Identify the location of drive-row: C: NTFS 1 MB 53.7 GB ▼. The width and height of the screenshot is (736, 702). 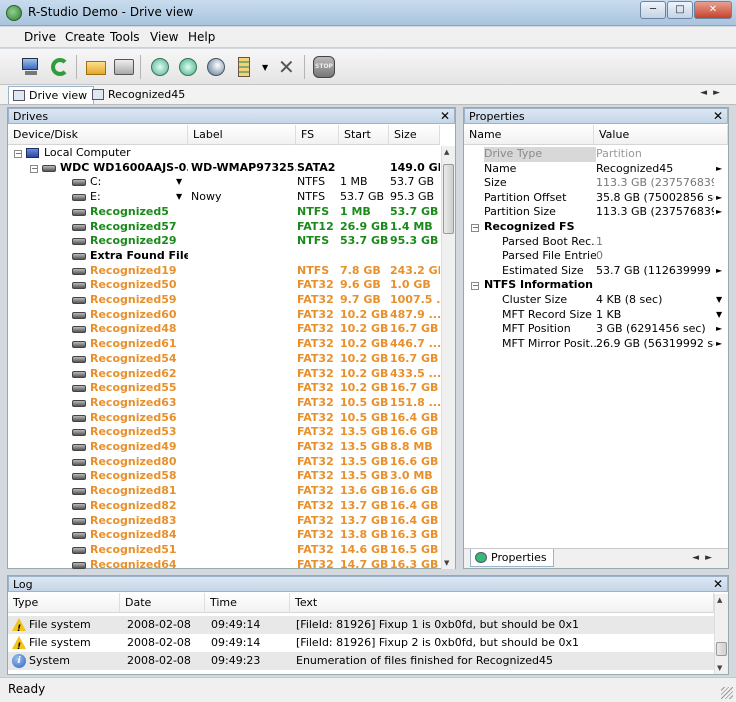
(224, 182).